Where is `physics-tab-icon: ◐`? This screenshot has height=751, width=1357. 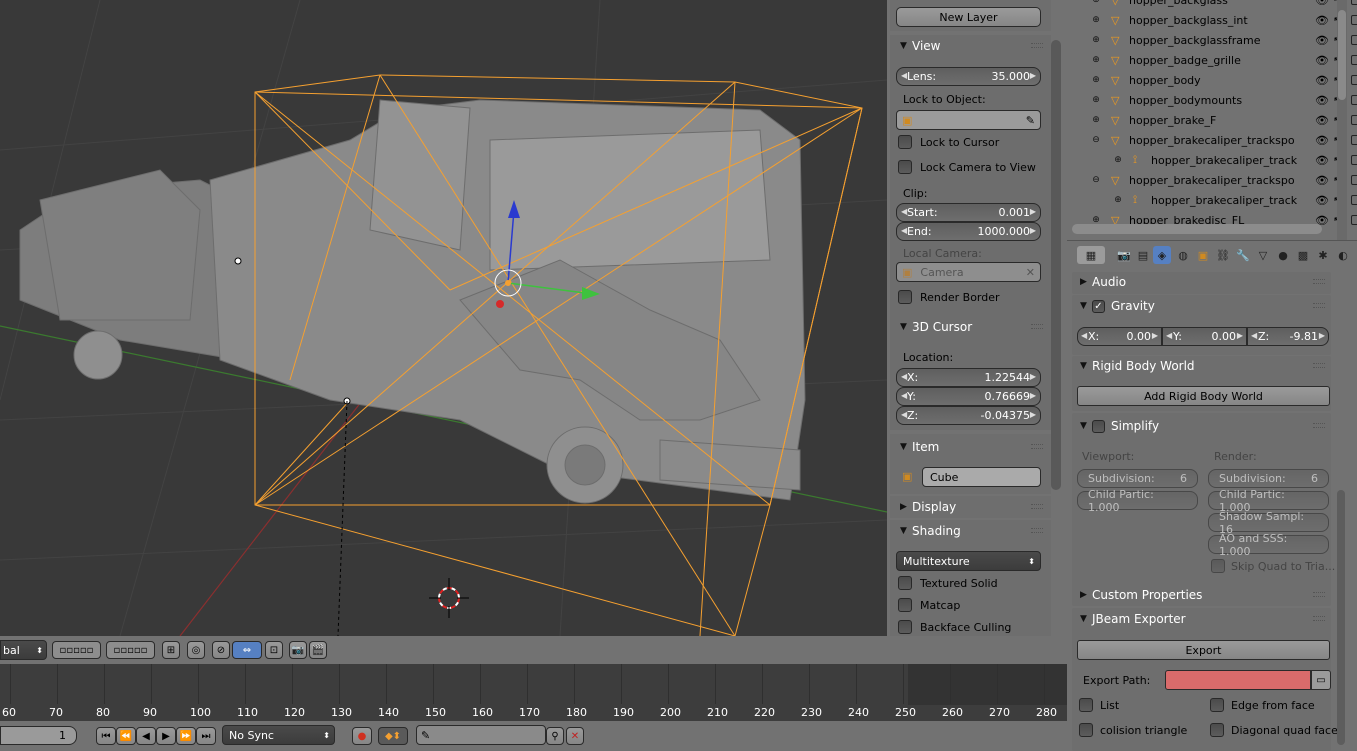
physics-tab-icon: ◐ is located at coordinates (1343, 255).